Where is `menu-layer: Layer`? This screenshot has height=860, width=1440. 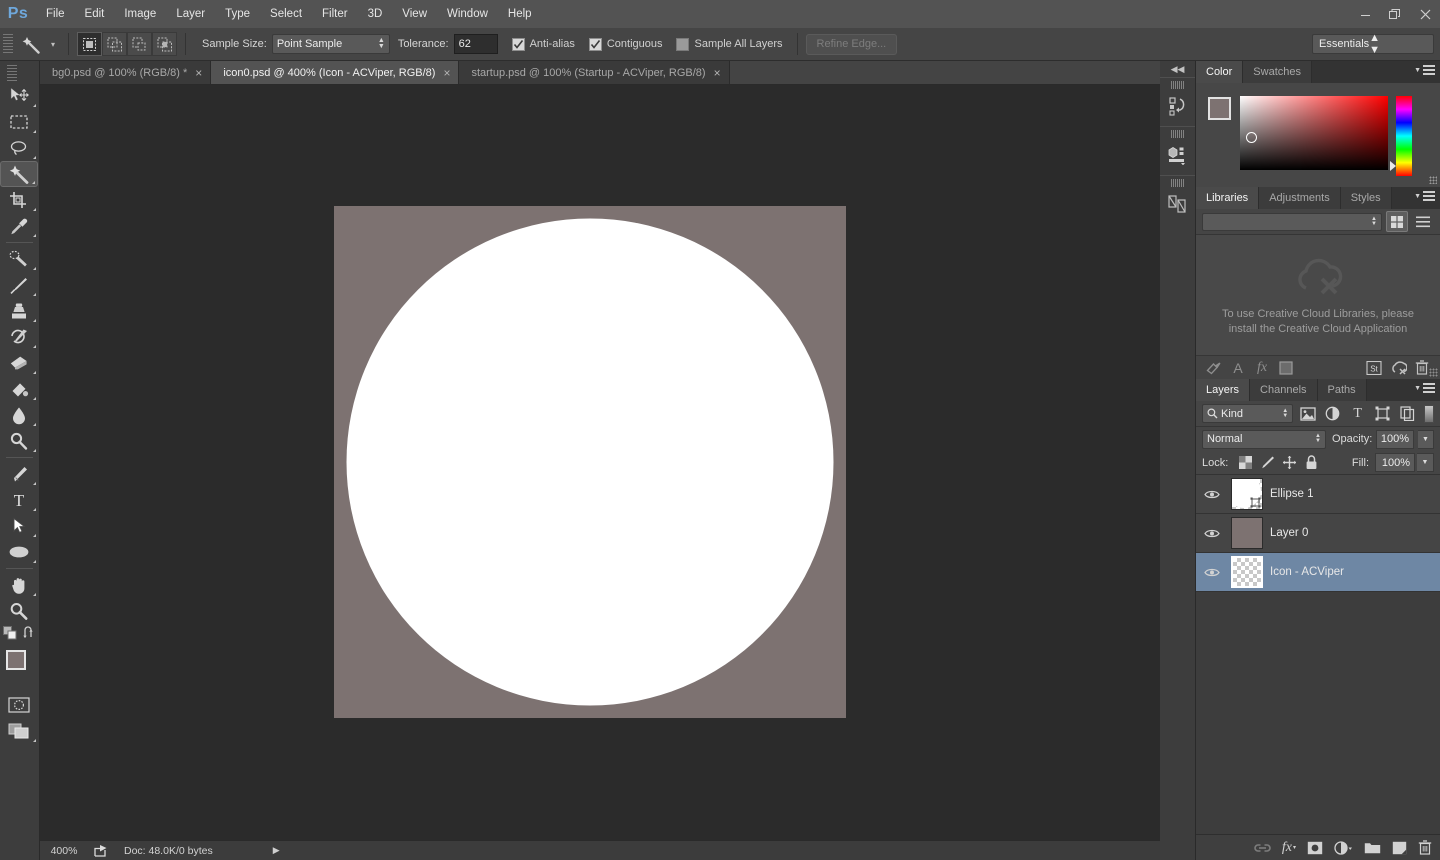 menu-layer: Layer is located at coordinates (190, 14).